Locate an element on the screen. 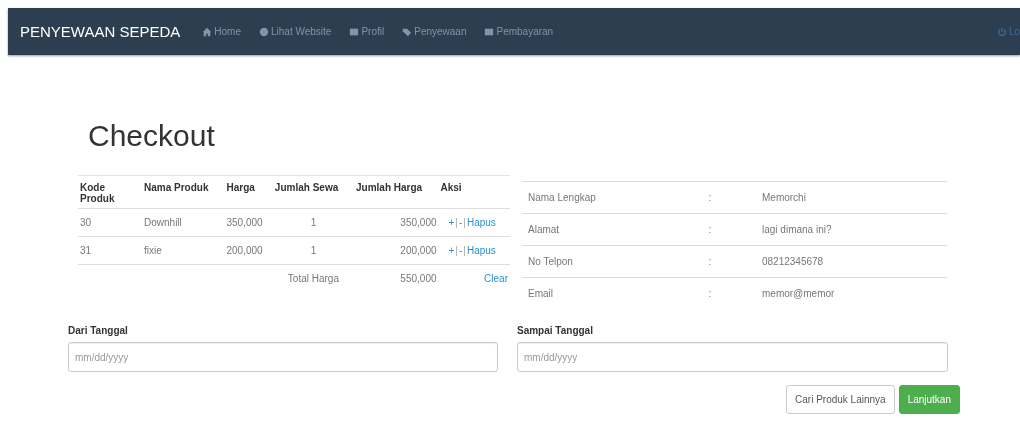 The width and height of the screenshot is (1020, 434). table-cell: fixie is located at coordinates (183, 250).